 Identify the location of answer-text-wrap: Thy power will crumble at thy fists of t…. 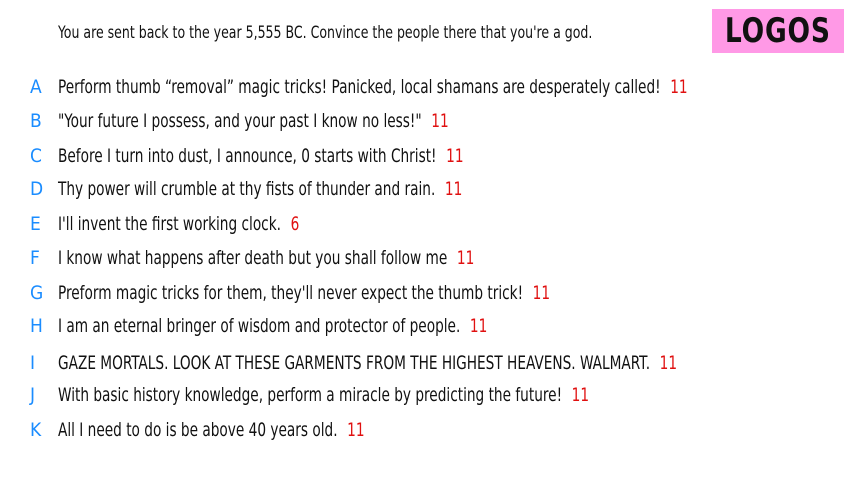
(260, 189).